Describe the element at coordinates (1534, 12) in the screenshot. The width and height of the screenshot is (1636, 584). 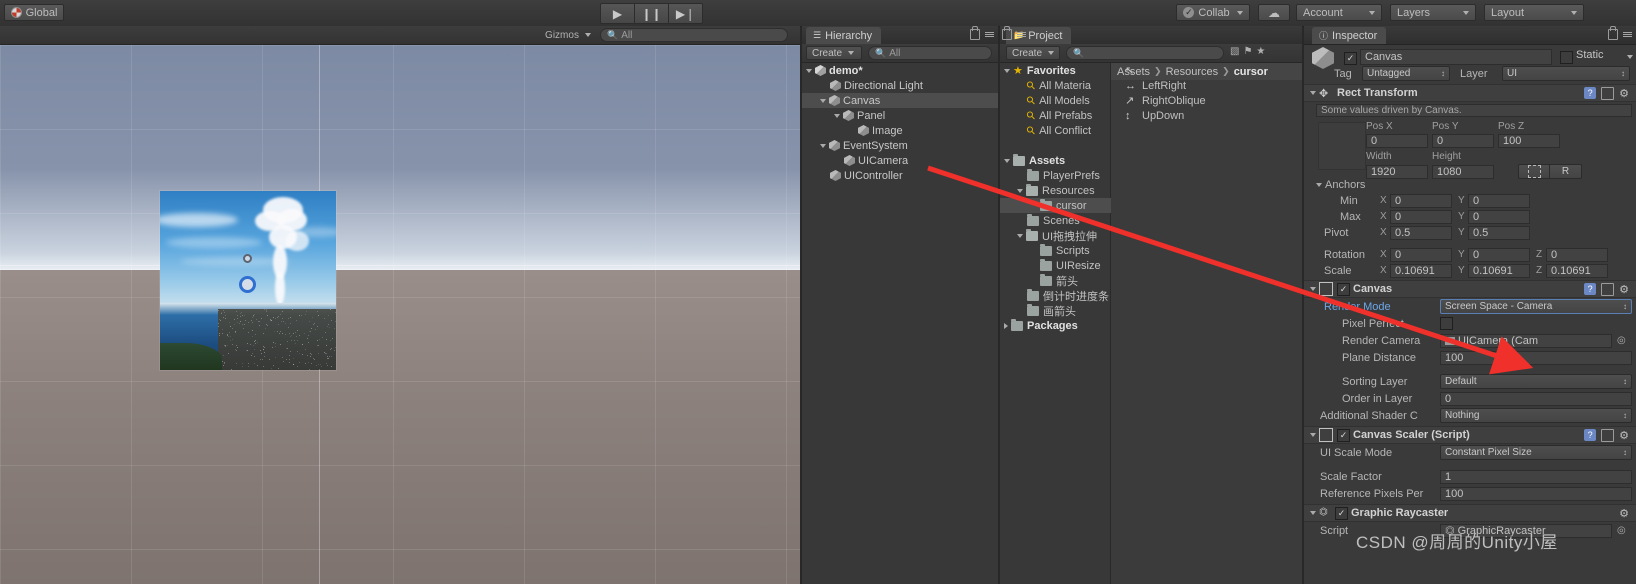
I see `layout-button: Layout` at that location.